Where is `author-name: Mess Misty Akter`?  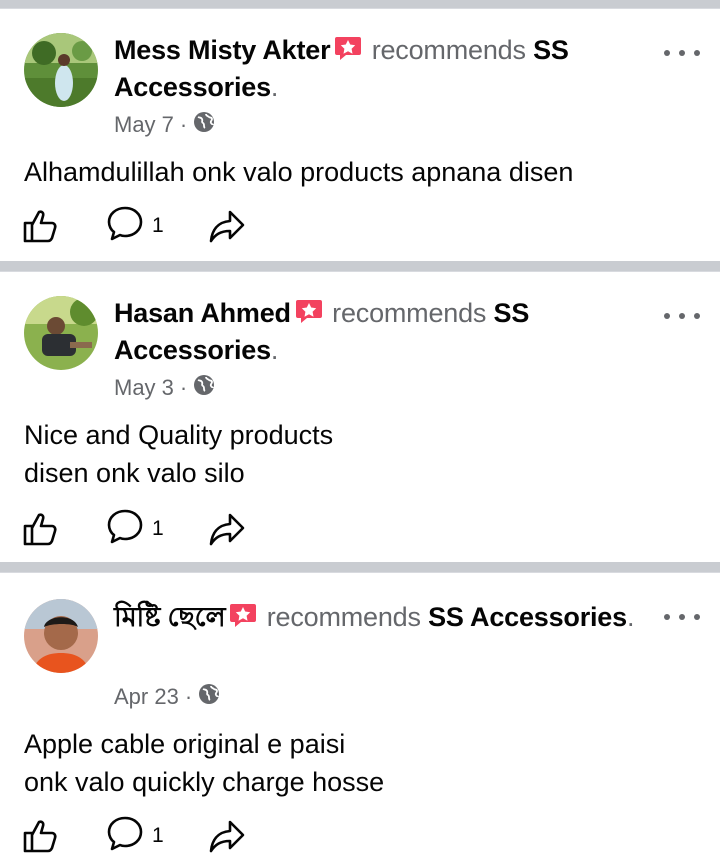 author-name: Mess Misty Akter is located at coordinates (222, 50).